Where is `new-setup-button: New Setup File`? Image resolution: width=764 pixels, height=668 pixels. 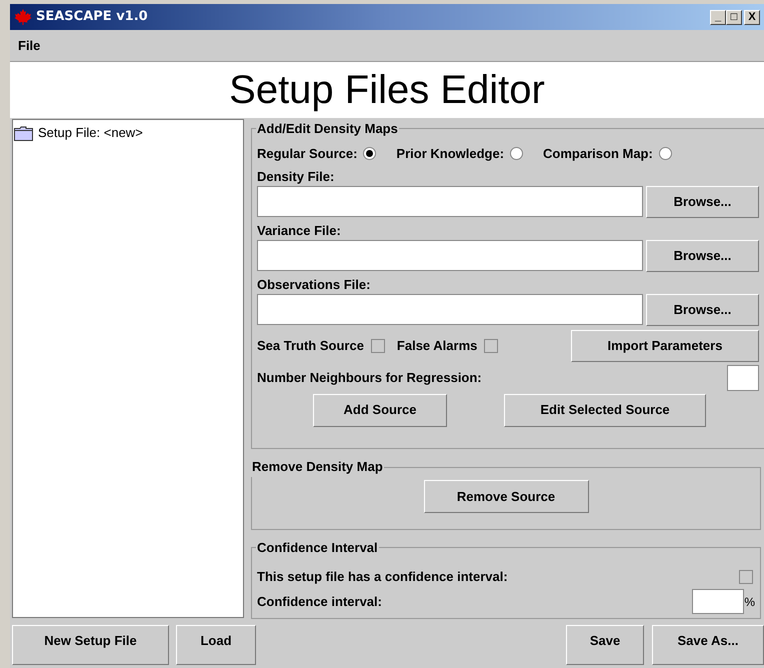 new-setup-button: New Setup File is located at coordinates (90, 645).